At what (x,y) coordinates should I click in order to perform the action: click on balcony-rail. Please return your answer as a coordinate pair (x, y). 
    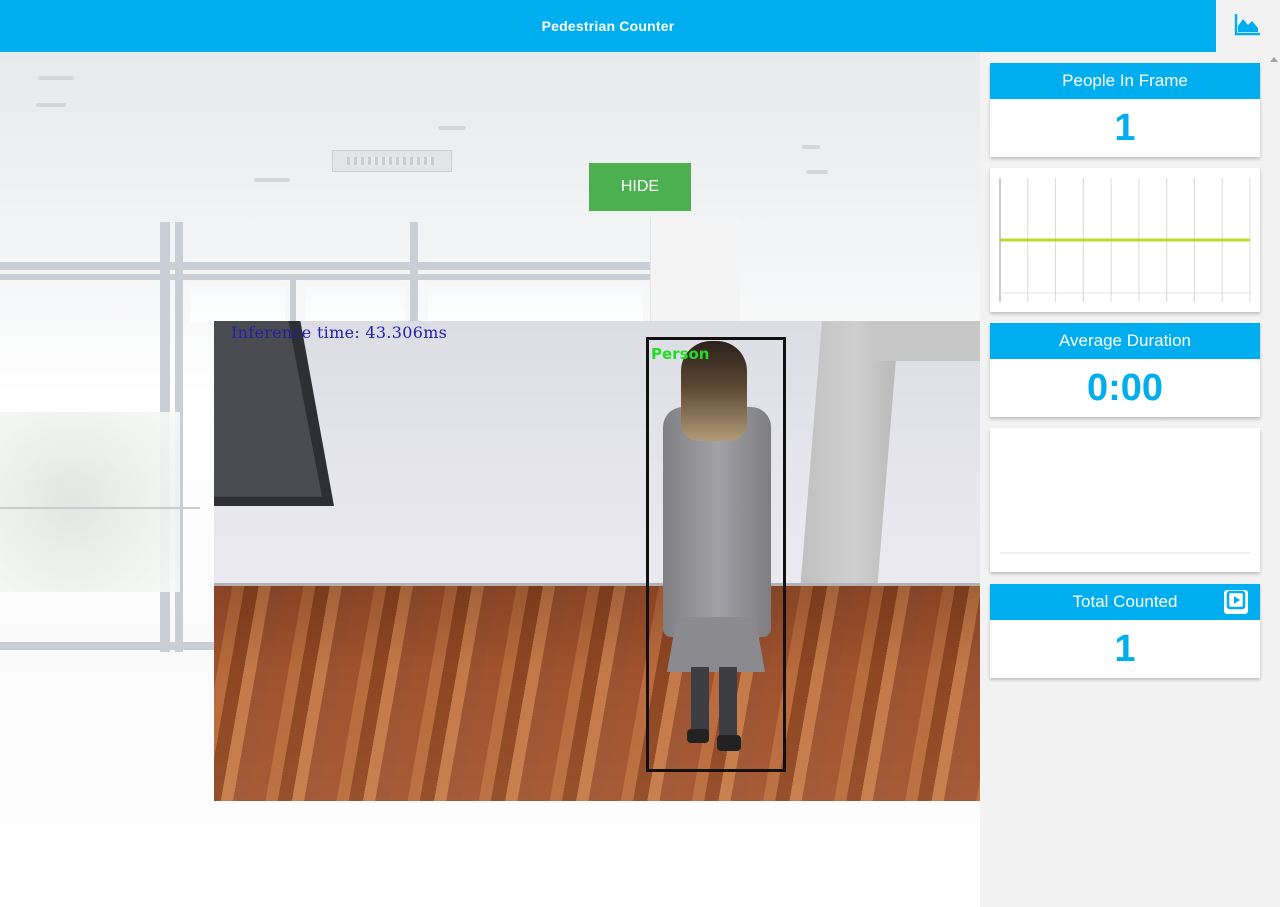
    Looking at the image, I should click on (100, 508).